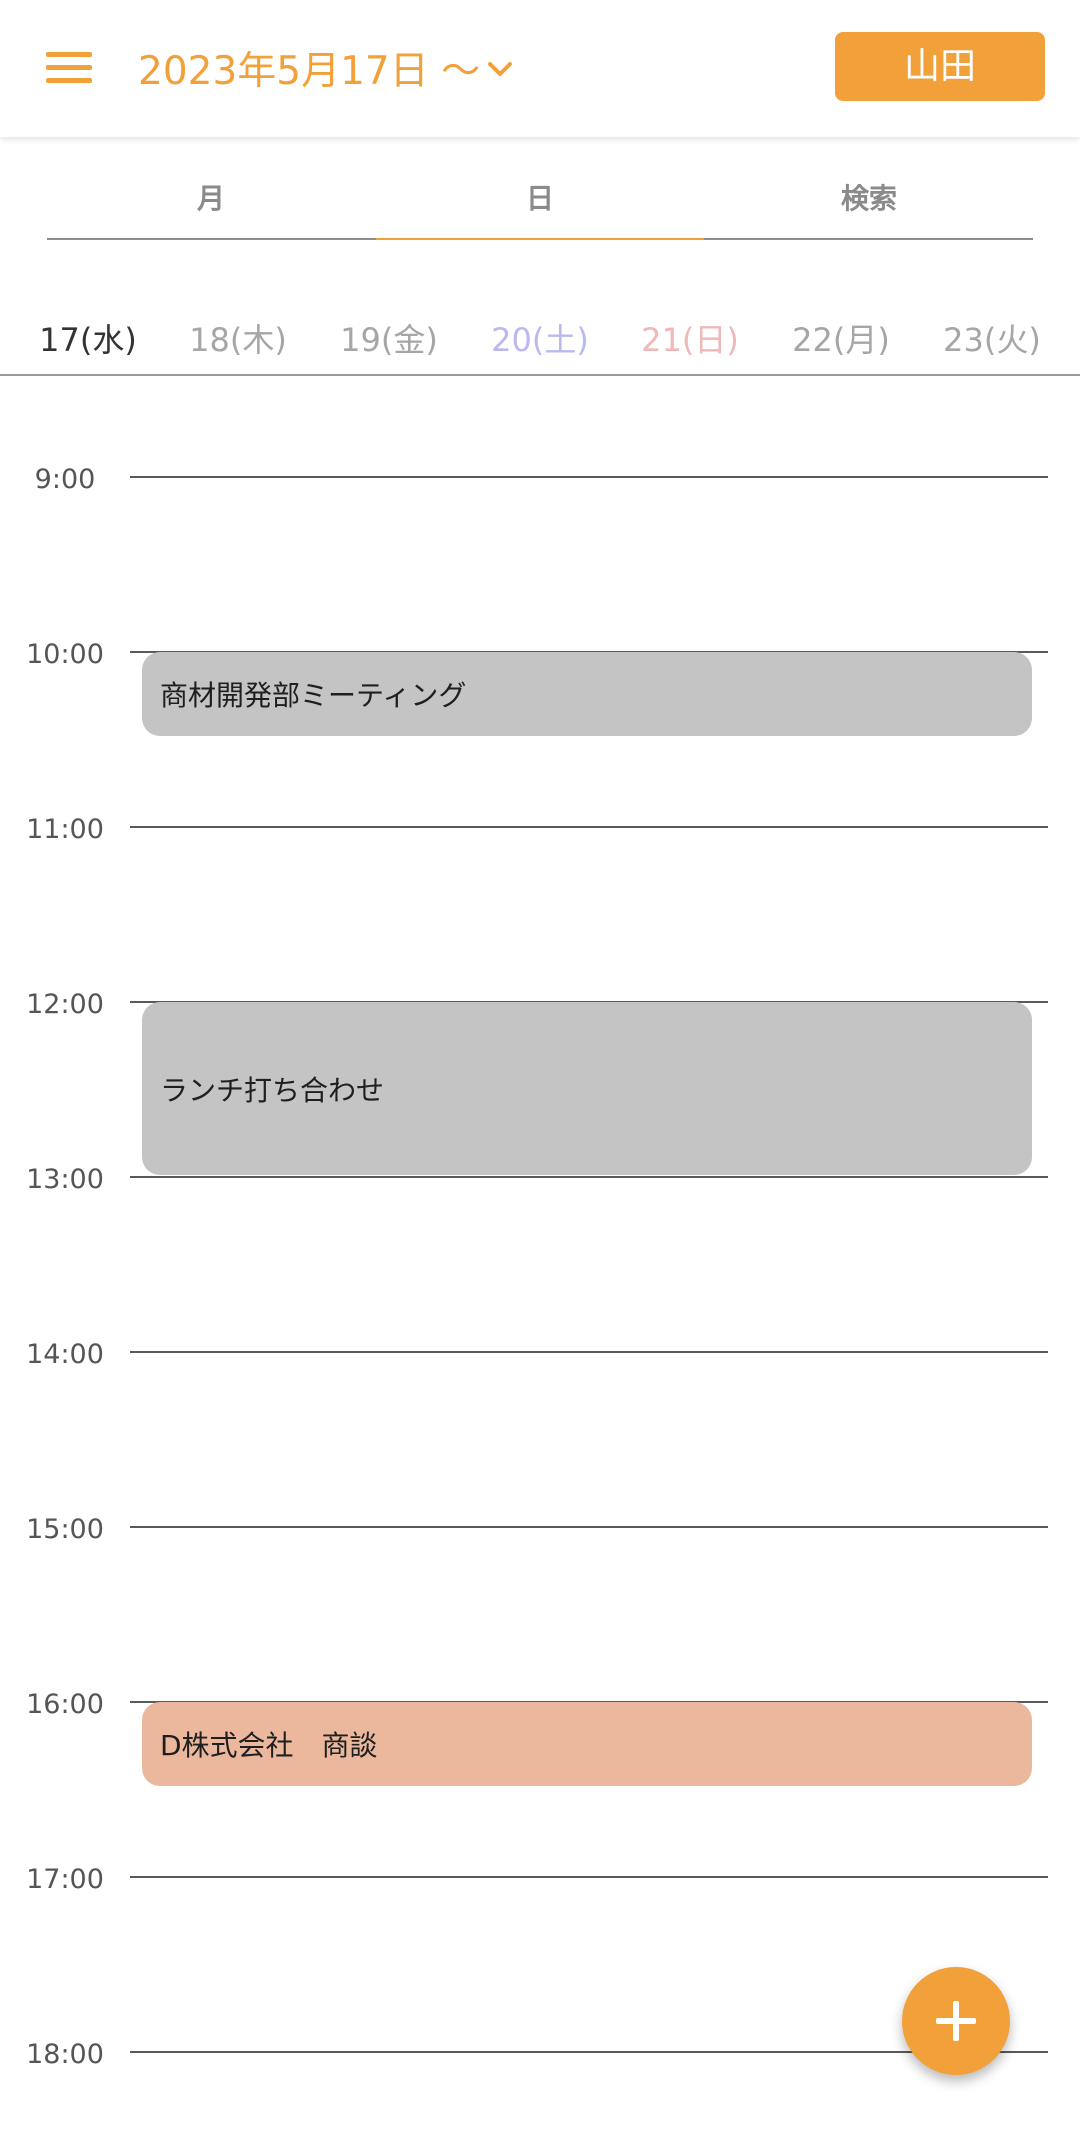 This screenshot has height=2146, width=1080. Describe the element at coordinates (65, 654) in the screenshot. I see `hour-label: 10:00` at that location.